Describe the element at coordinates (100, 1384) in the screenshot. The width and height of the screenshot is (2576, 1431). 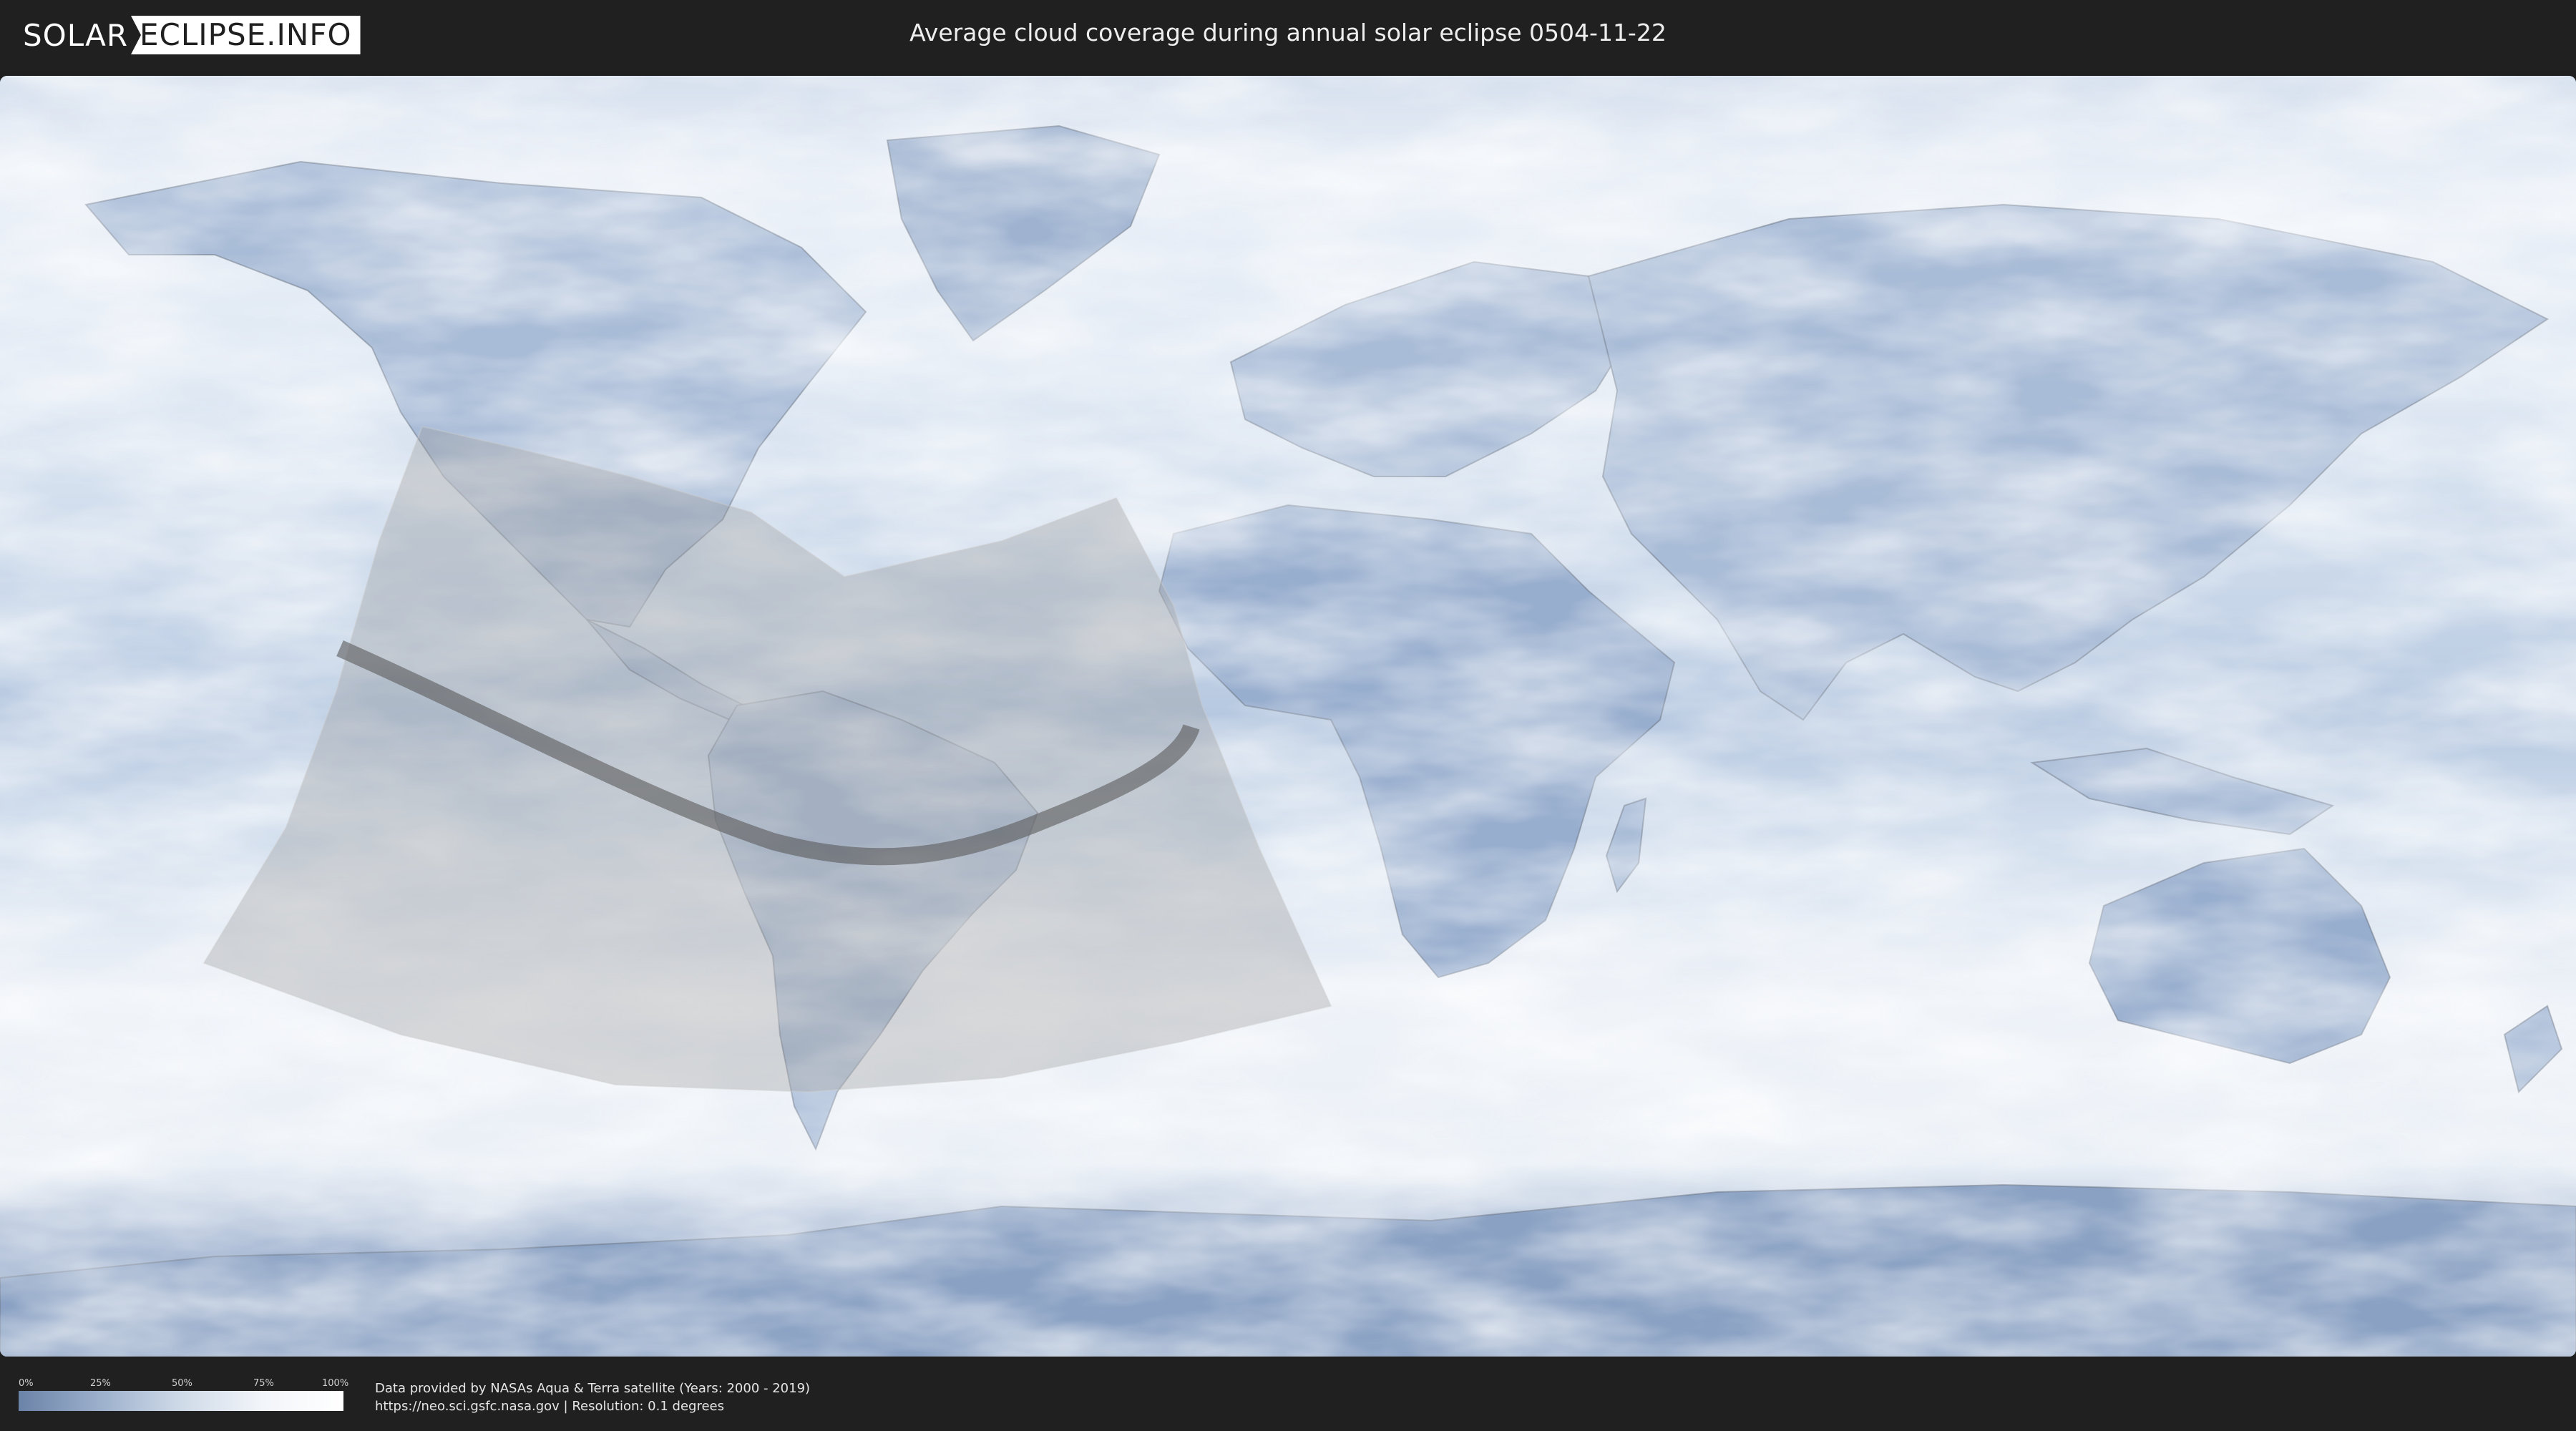
I see `legend-tick-25: 25%` at that location.